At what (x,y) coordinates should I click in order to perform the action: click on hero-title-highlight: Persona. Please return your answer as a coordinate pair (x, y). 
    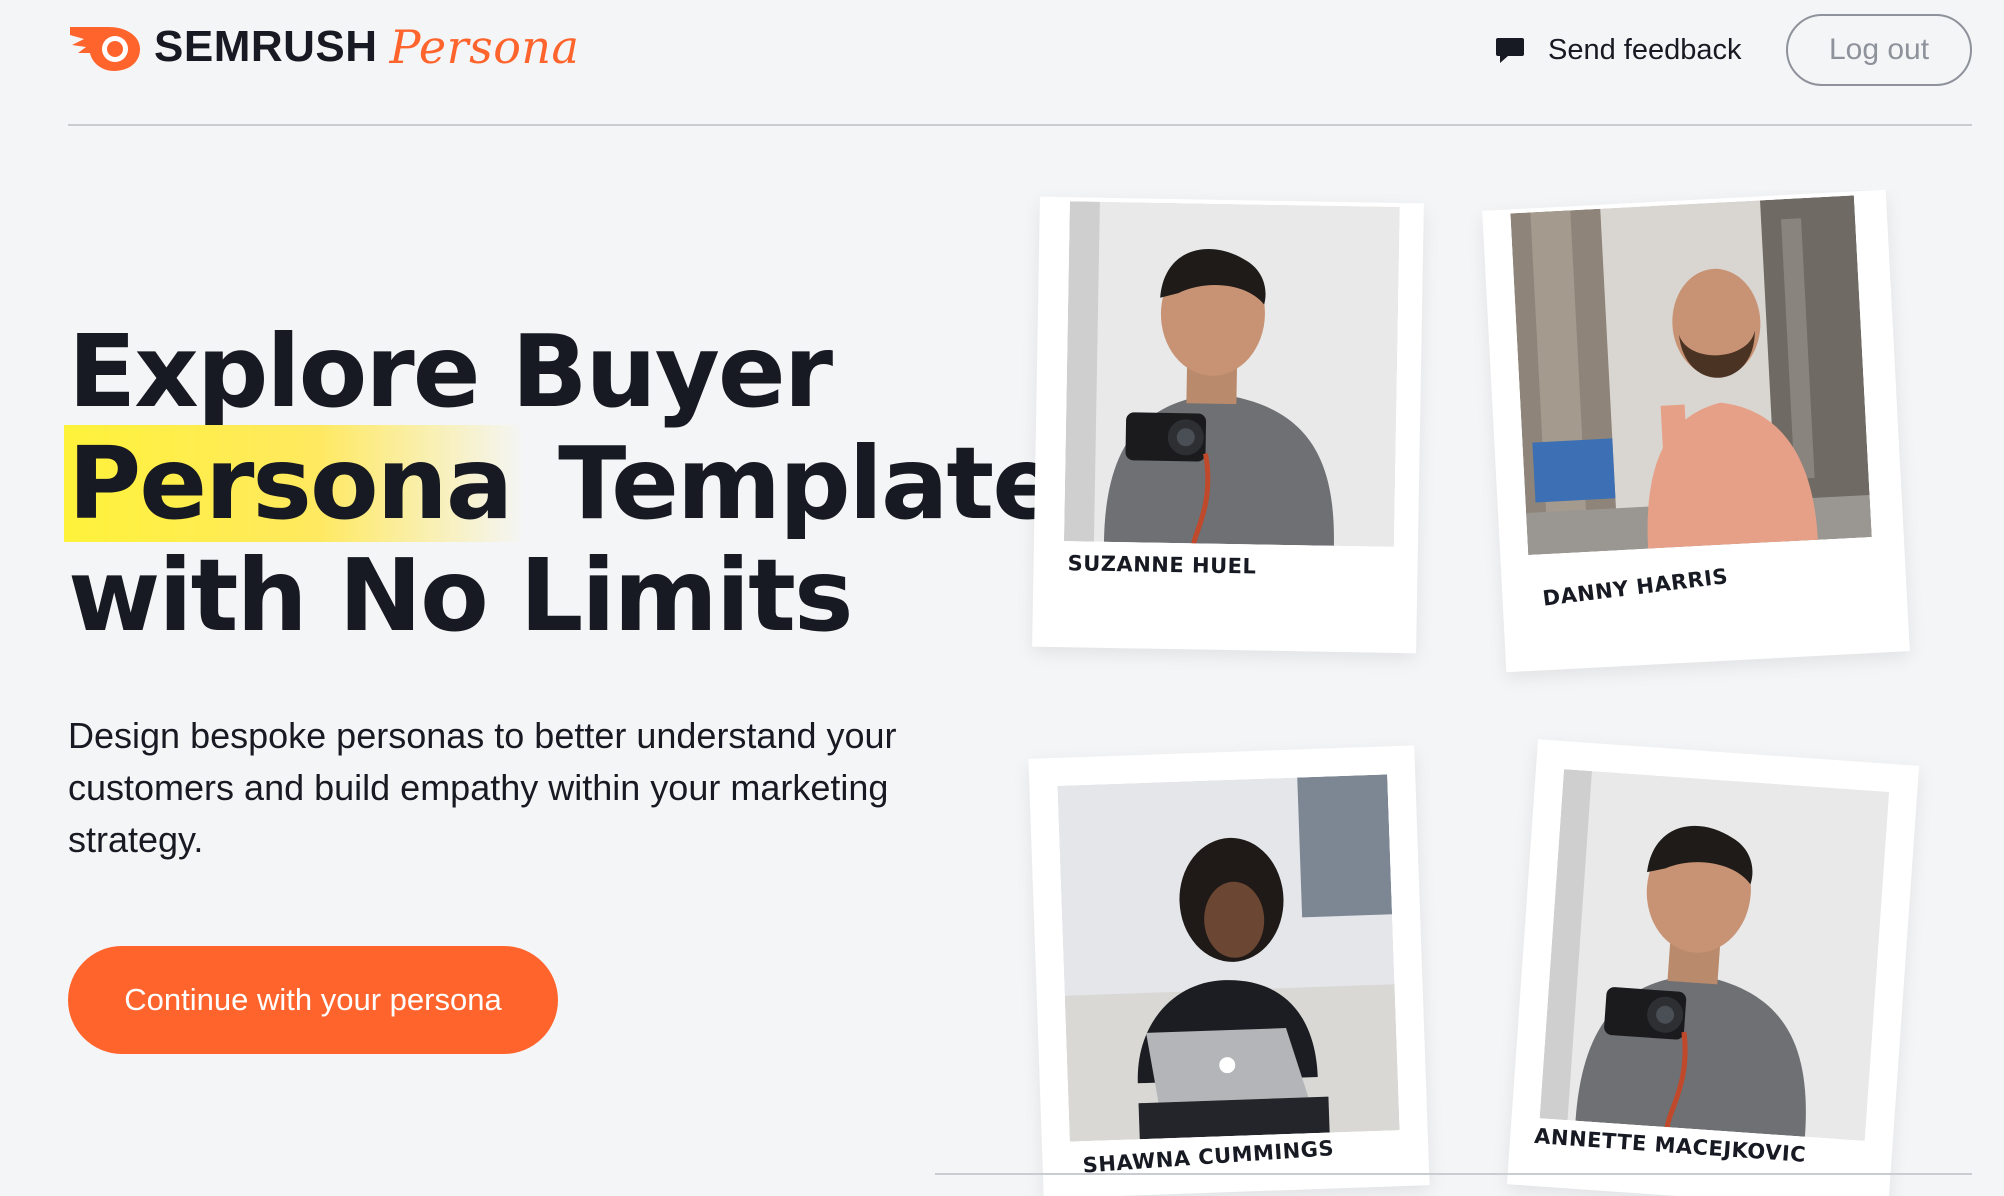
    Looking at the image, I should click on (295, 483).